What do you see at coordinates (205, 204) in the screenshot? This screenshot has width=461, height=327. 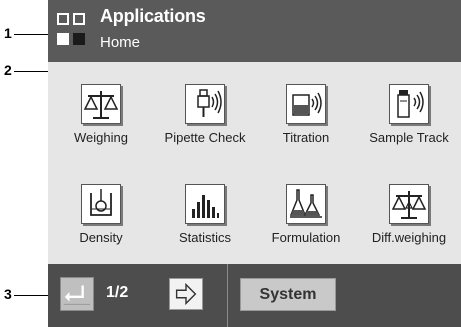 I see `statistics-bars-icon` at bounding box center [205, 204].